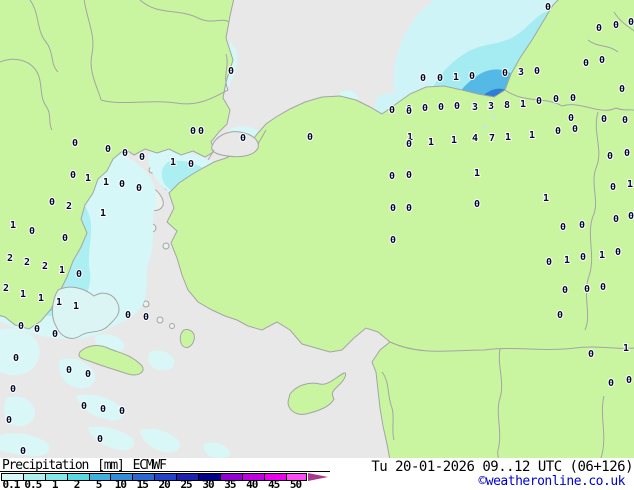 The image size is (634, 490). I want to click on legend-title-row: Precipitation [mm] ECMWF, so click(84, 465).